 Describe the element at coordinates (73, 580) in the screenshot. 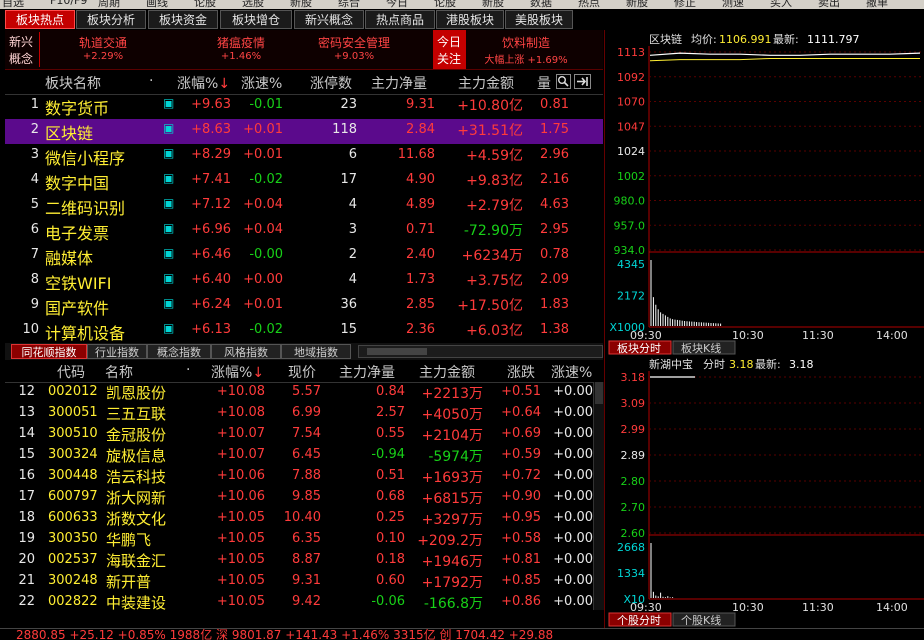

I see `stock-code: 300248` at that location.